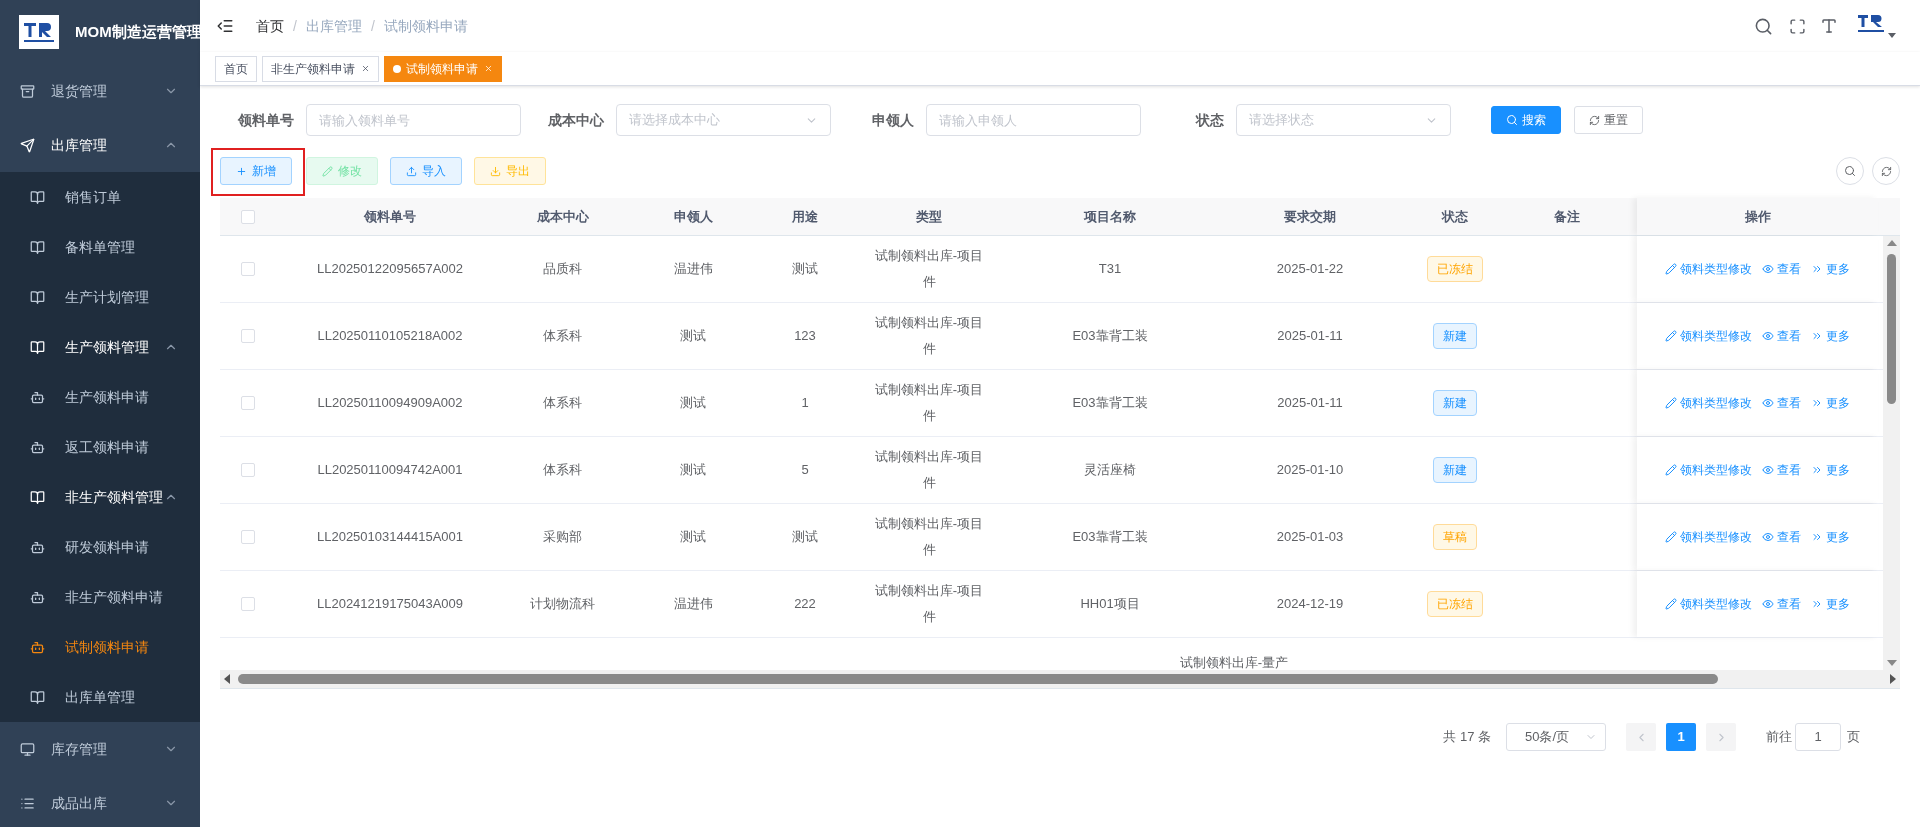 This screenshot has width=1920, height=827. What do you see at coordinates (1891, 243) in the screenshot?
I see `scroll-up-icon` at bounding box center [1891, 243].